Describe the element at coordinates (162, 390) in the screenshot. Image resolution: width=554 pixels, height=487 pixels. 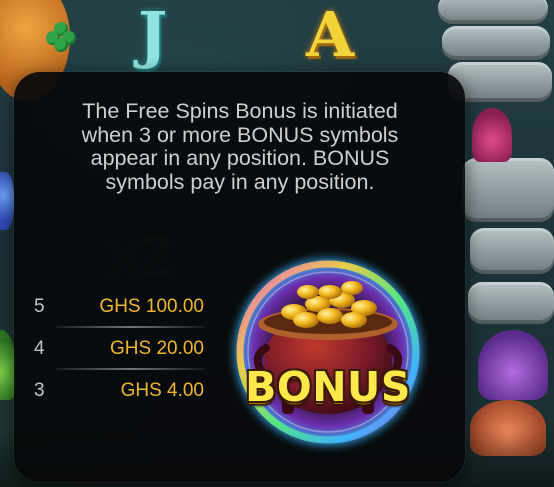
I see `payout-value: GHS 4.00` at that location.